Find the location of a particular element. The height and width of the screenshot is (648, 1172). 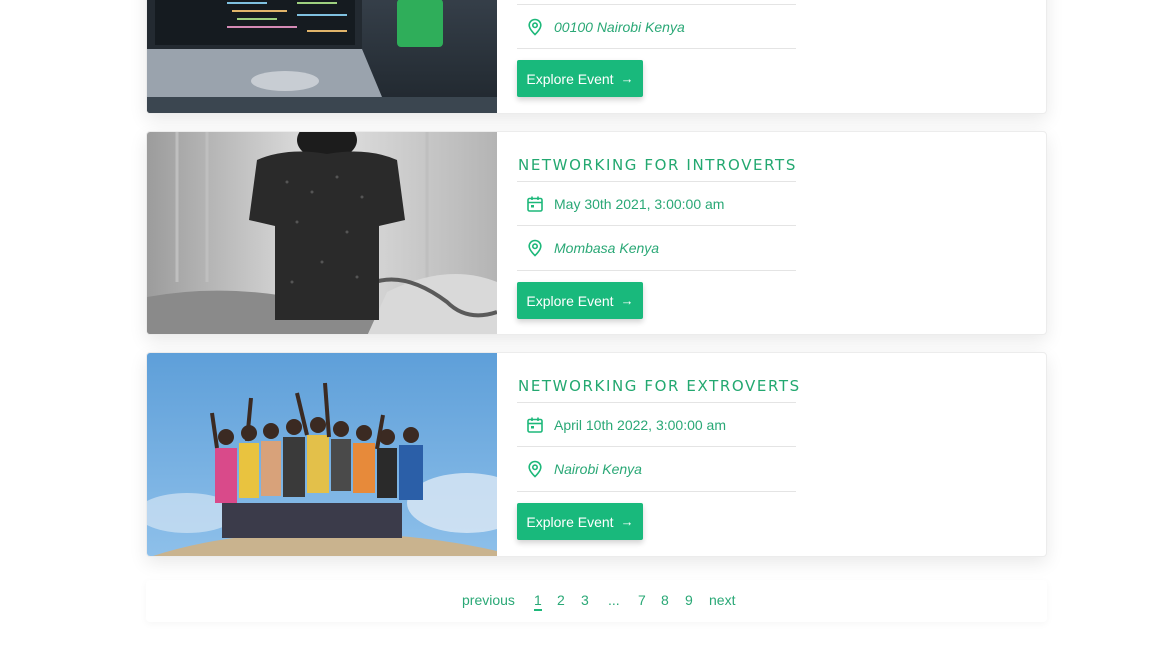

event-image-laptop is located at coordinates (322, 56).